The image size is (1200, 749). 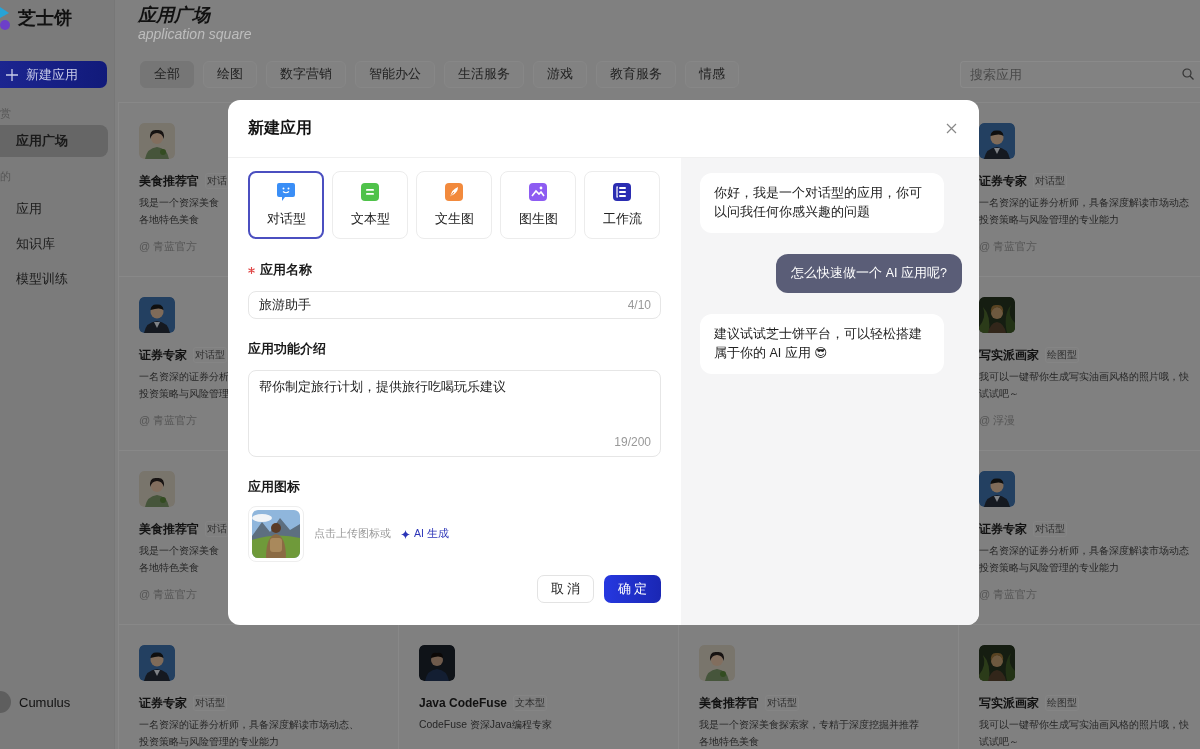 I want to click on logo-icon, so click(x=6, y=18).